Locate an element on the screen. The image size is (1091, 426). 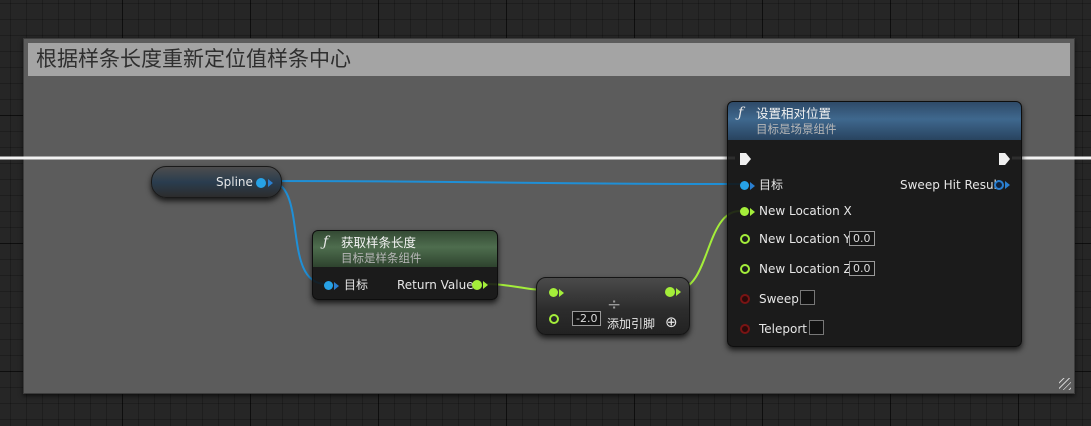
sweep-hit-result-pin is located at coordinates (999, 185).